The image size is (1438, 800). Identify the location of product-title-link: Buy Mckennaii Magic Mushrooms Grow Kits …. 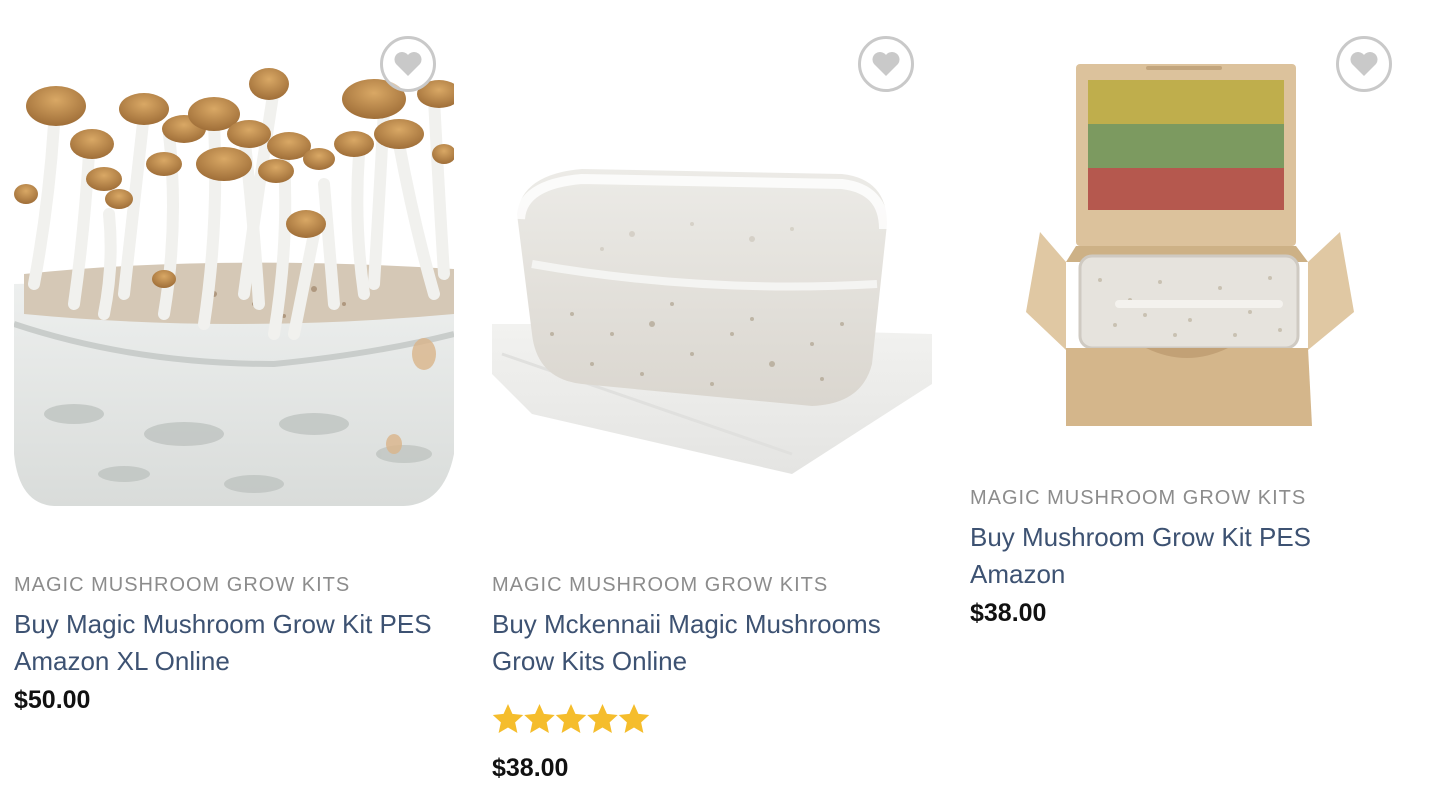
(707, 643).